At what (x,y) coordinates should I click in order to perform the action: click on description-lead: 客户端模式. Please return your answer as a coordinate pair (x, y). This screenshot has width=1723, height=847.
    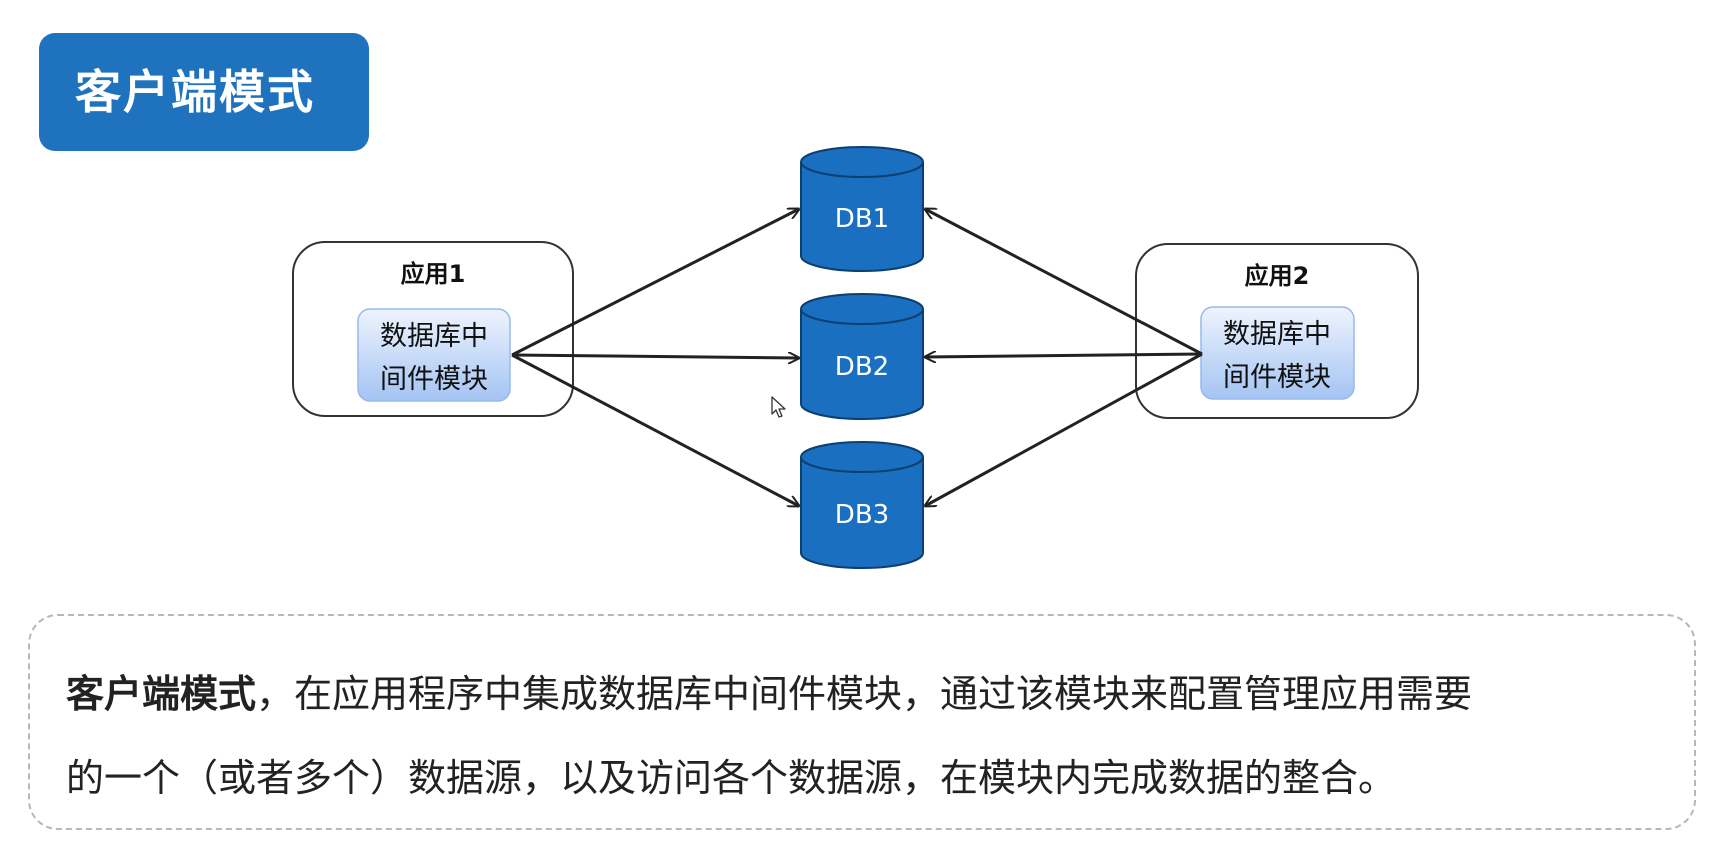
    Looking at the image, I should click on (161, 694).